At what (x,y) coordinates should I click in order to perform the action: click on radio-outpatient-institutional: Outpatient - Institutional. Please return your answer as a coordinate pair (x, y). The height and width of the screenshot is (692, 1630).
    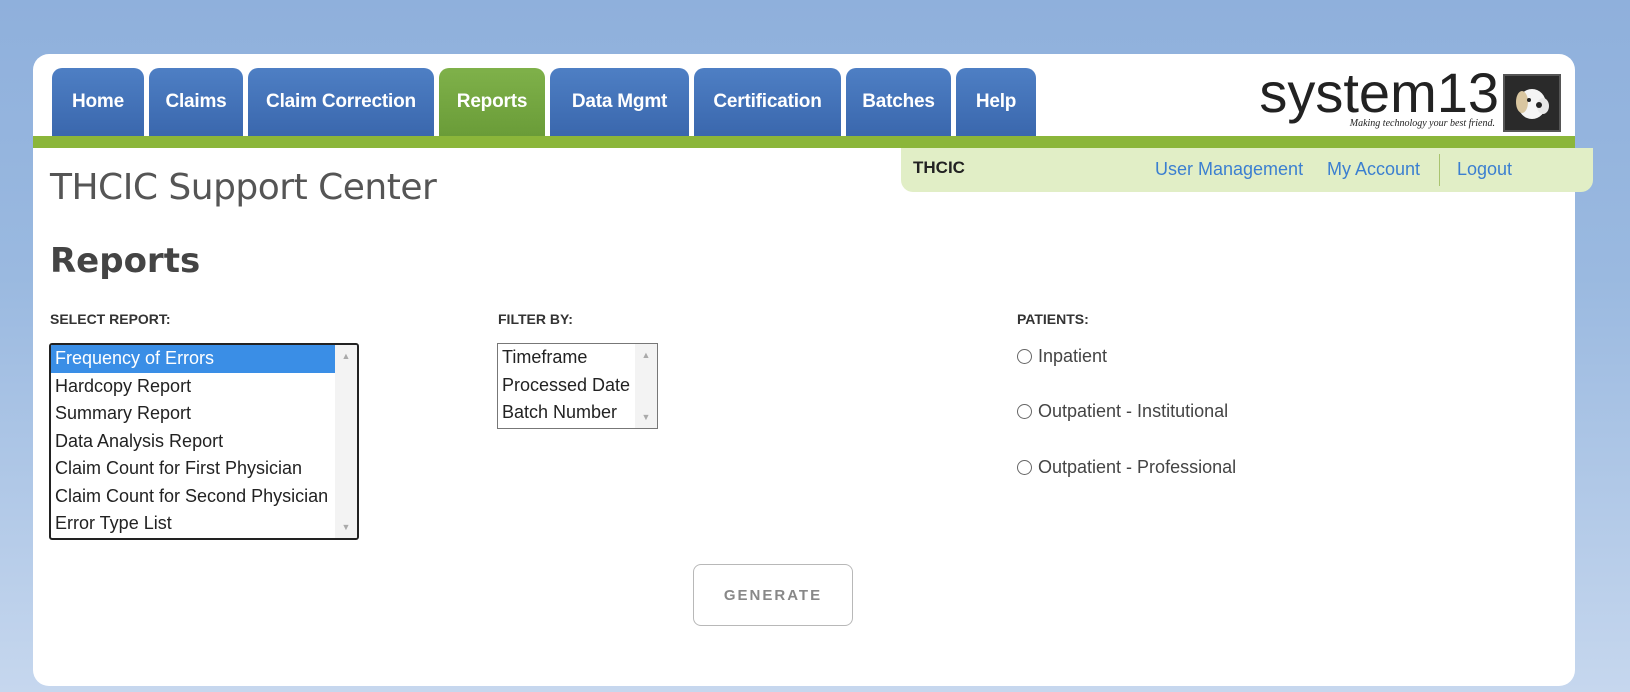
    Looking at the image, I should click on (1122, 411).